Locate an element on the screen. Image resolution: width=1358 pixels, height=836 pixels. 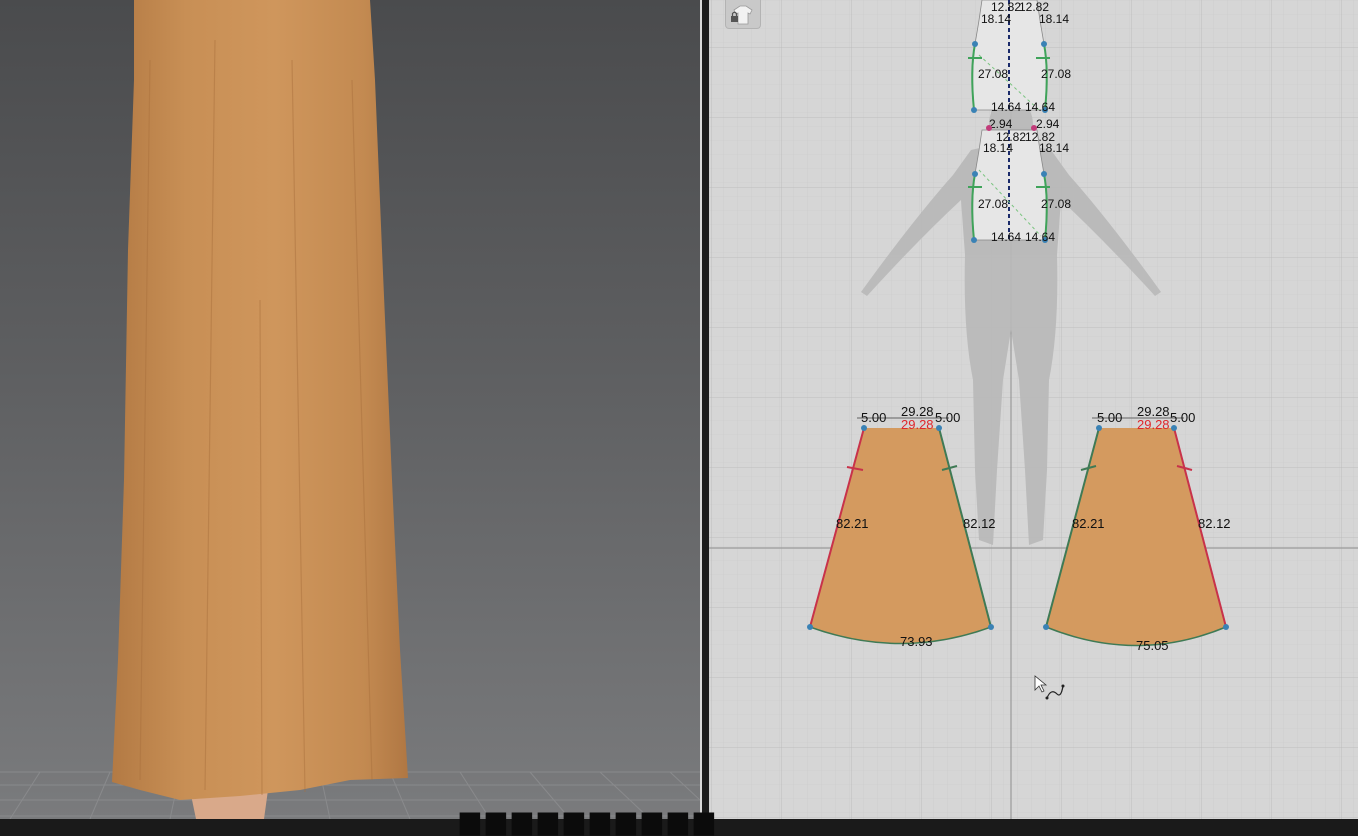
viewport-divider is located at coordinates (704, 409).